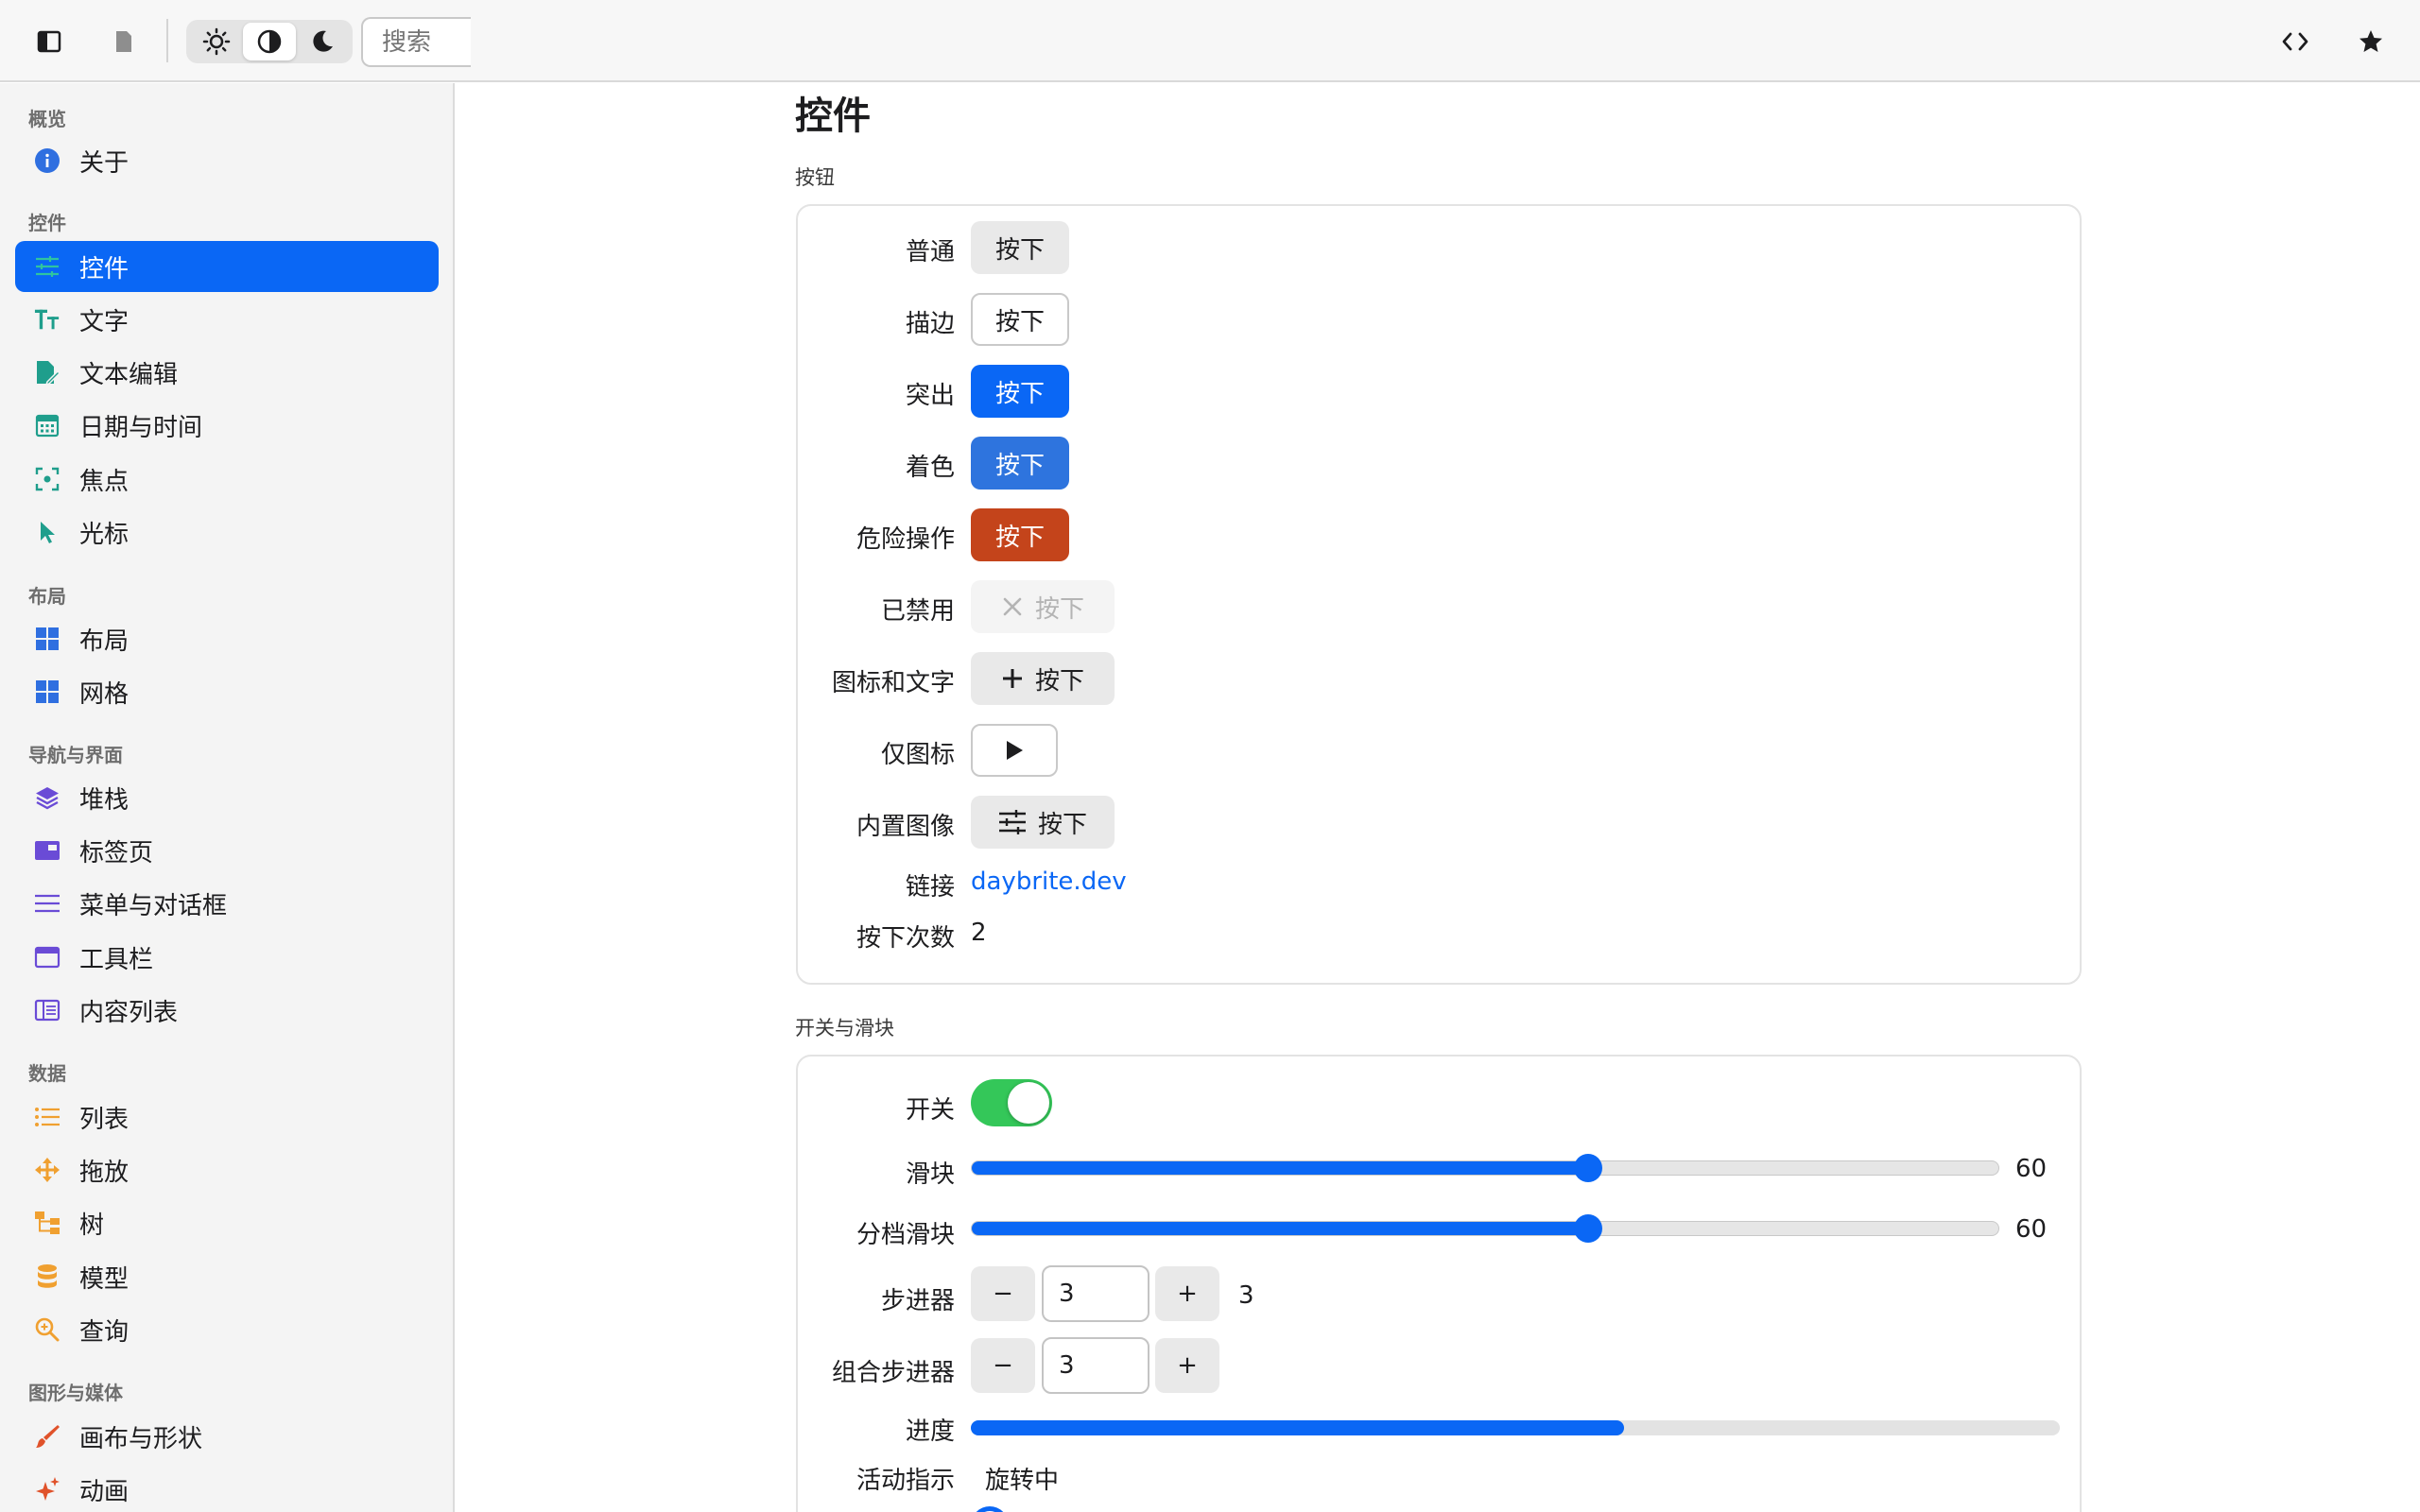 The image size is (2420, 1512). I want to click on sidebar-item-tabs: 标签页, so click(227, 850).